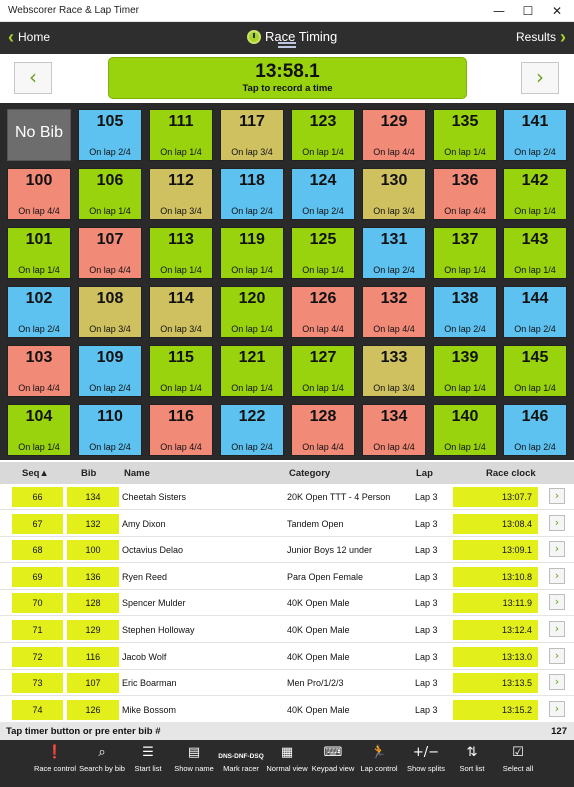  What do you see at coordinates (39, 371) in the screenshot?
I see `bib-tile: 103 On lap 4/4` at bounding box center [39, 371].